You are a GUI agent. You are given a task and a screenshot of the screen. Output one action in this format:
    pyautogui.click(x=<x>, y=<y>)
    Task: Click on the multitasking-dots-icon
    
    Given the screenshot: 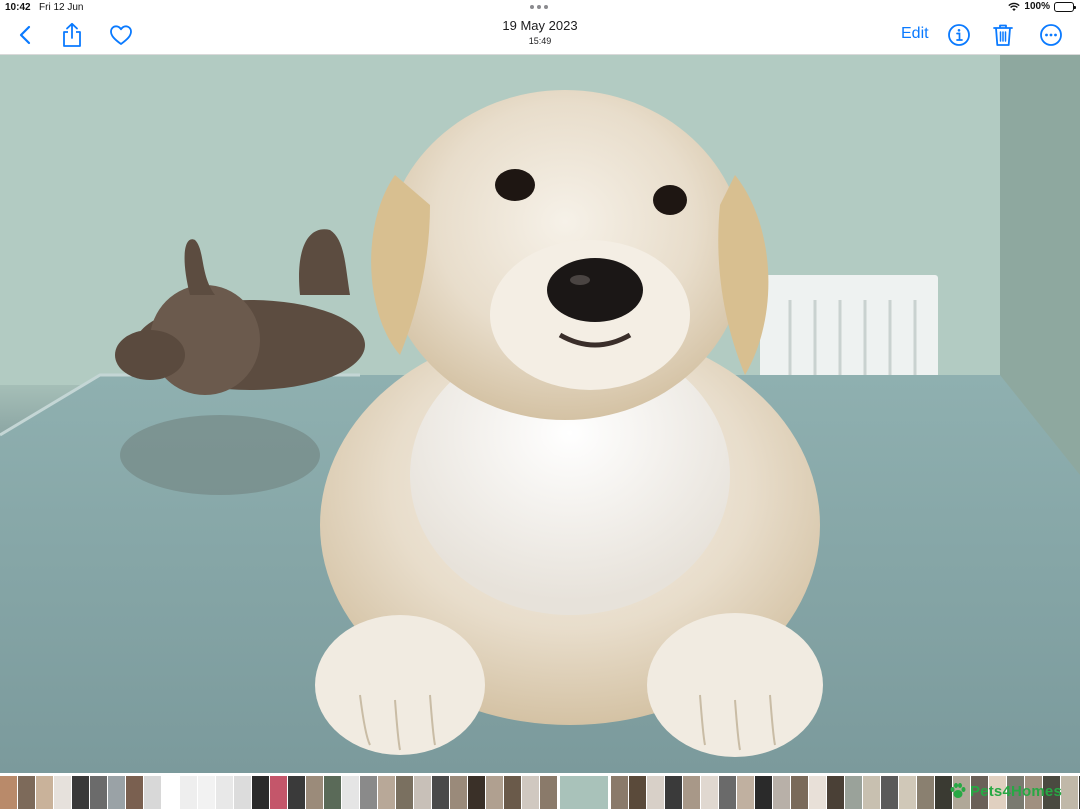 What is the action you would take?
    pyautogui.click(x=539, y=7)
    